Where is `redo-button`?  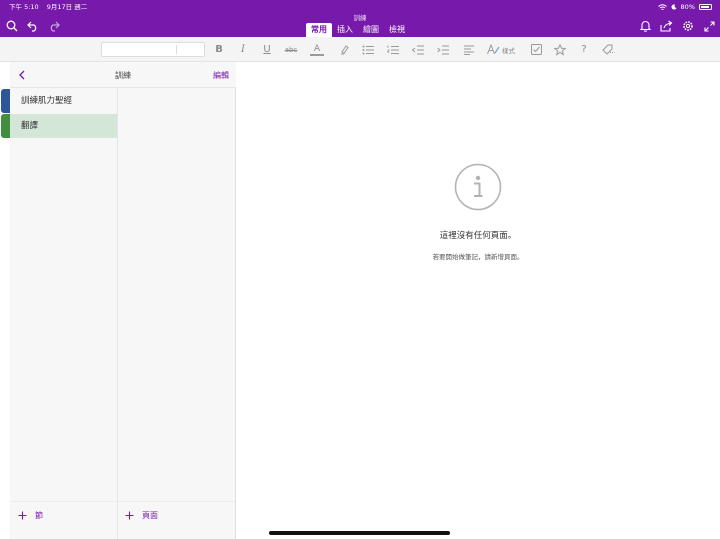
redo-button is located at coordinates (54, 26).